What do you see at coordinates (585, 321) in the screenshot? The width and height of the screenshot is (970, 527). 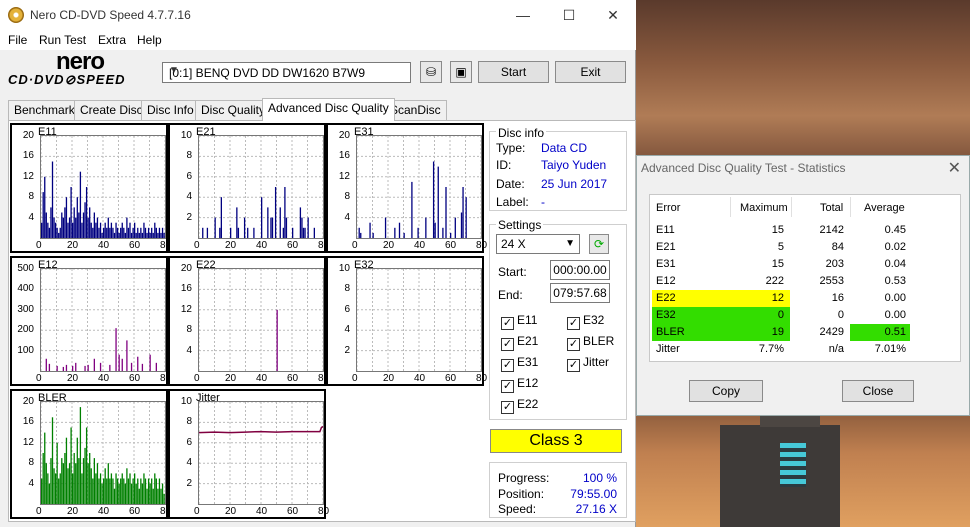 I see `checkbox-e32: ✓ E32` at bounding box center [585, 321].